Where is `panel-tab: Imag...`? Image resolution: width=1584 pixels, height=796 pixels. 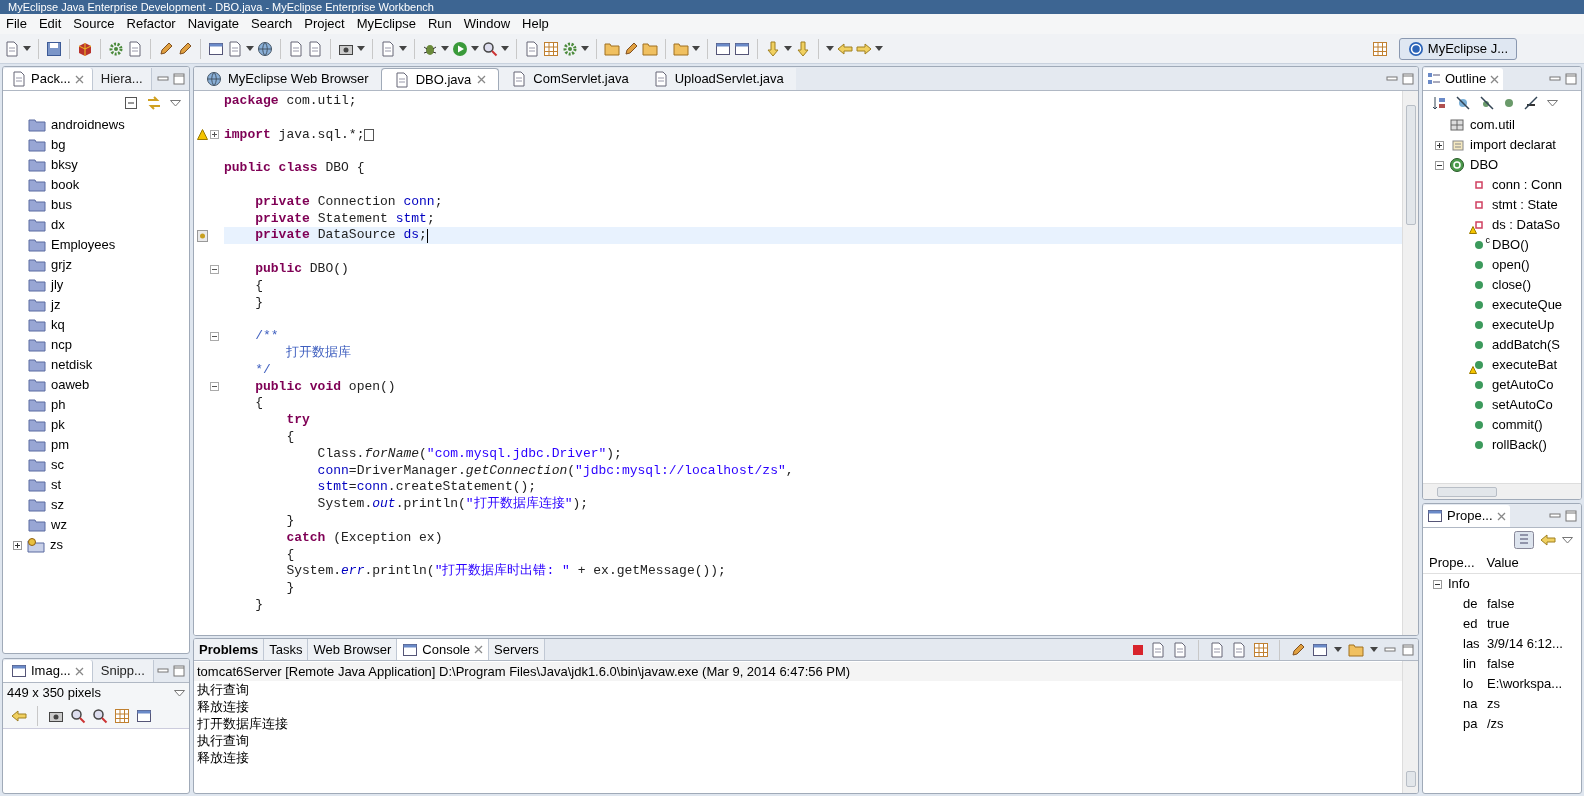 panel-tab: Imag... is located at coordinates (48, 671).